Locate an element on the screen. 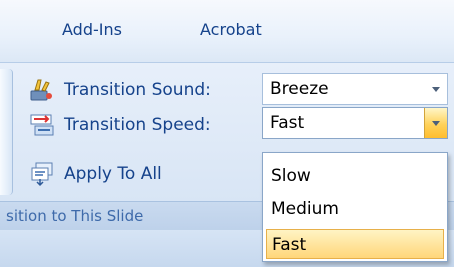  apply-to-all-label: Apply To All is located at coordinates (113, 174).